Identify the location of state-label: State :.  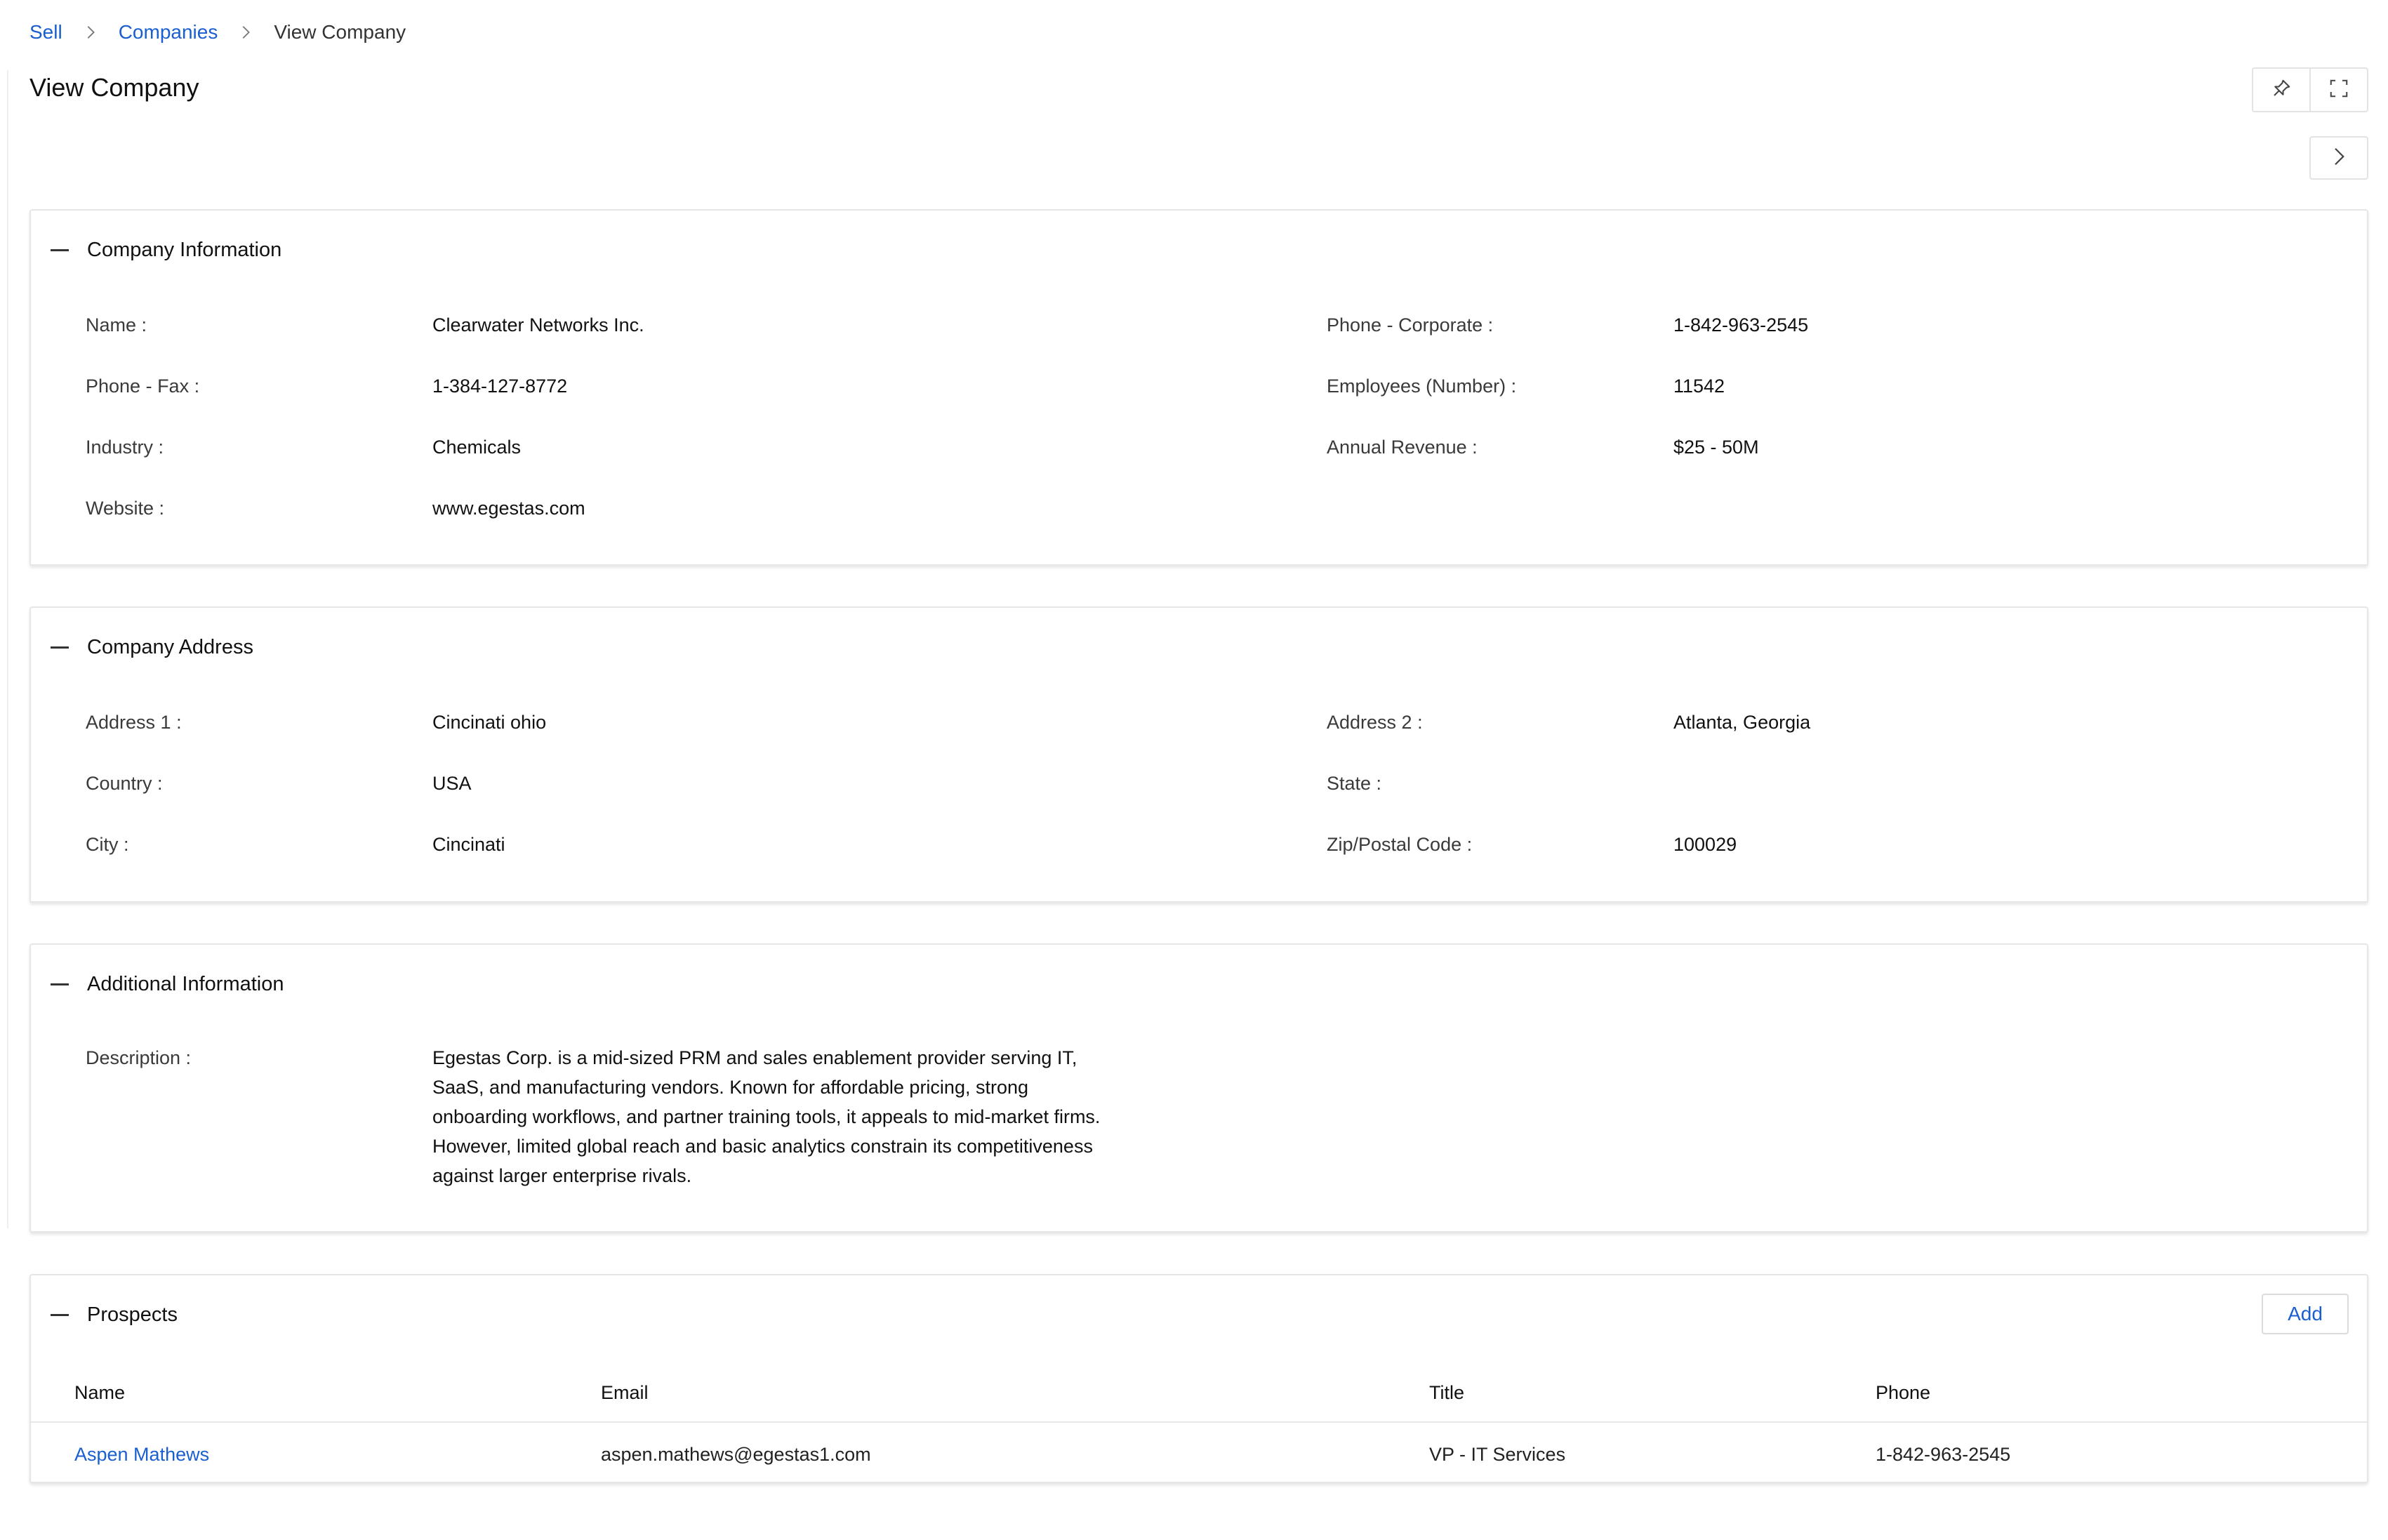
(1354, 784).